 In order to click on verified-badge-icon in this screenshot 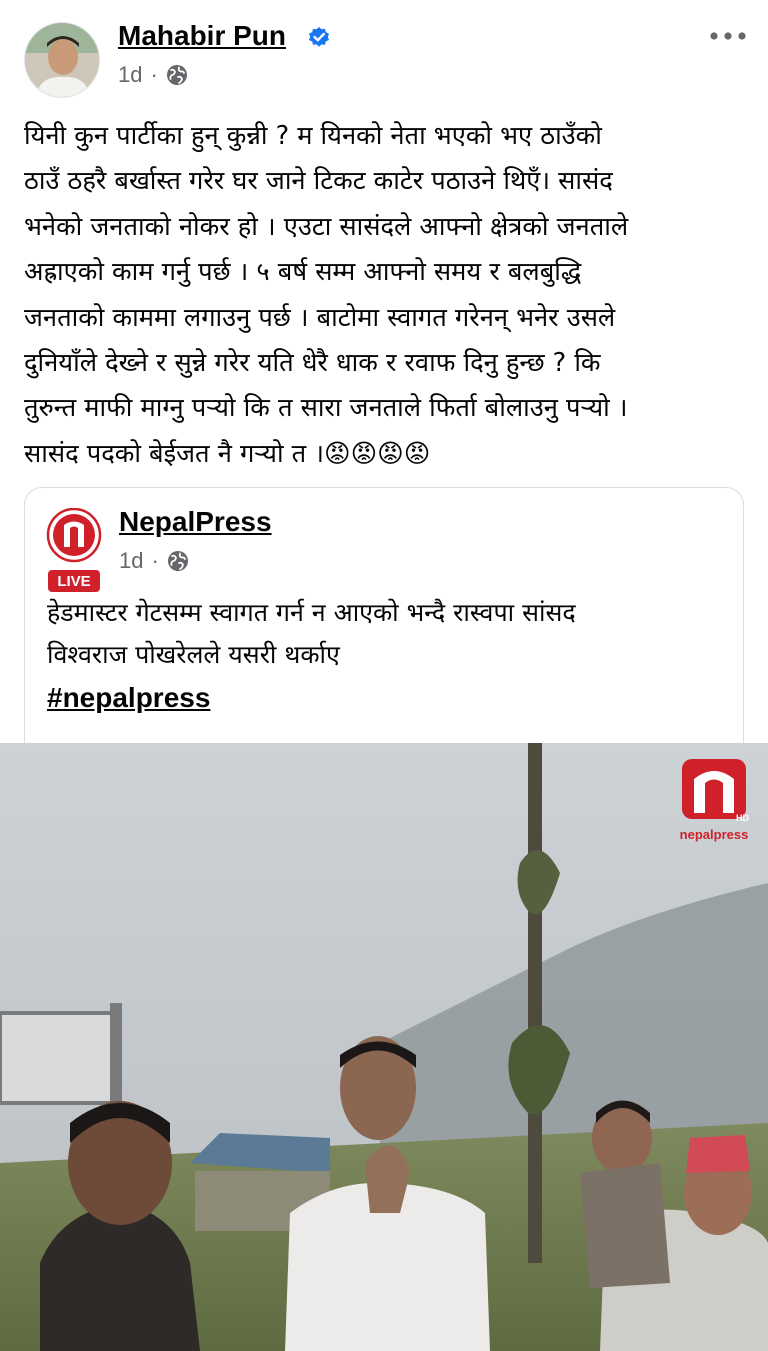, I will do `click(319, 37)`.